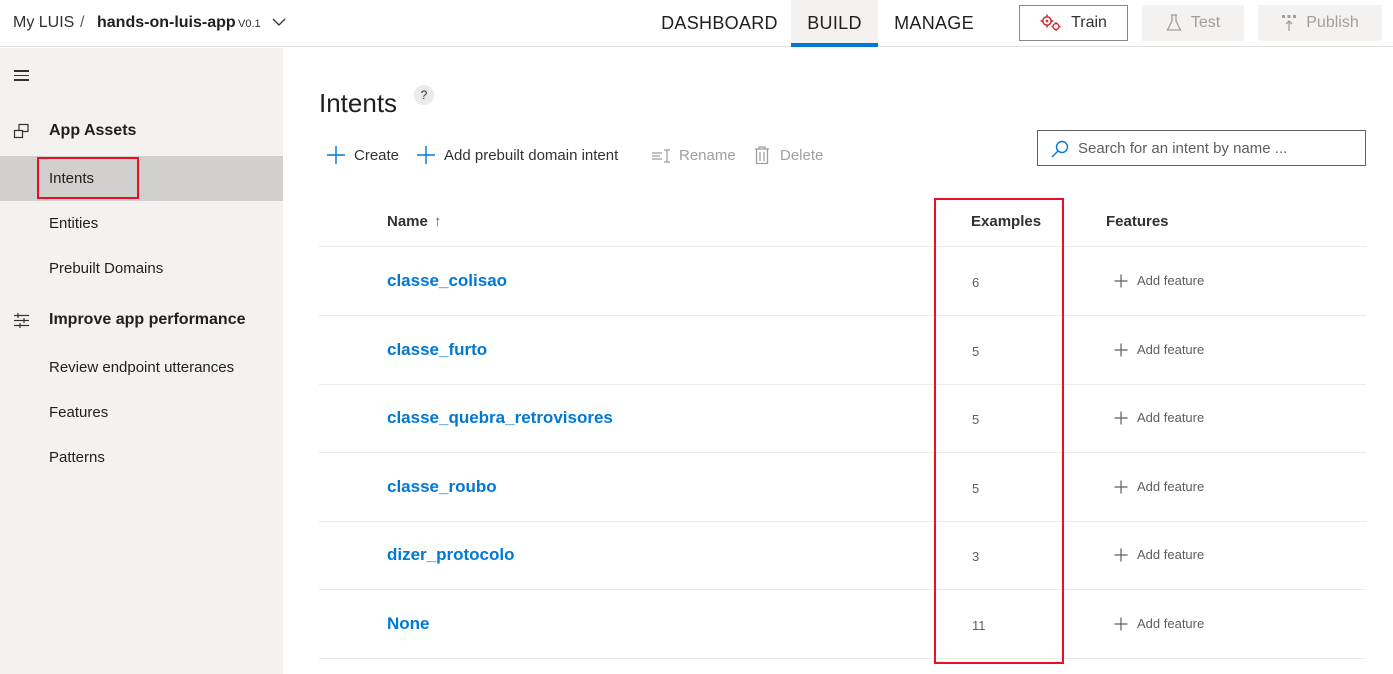 This screenshot has width=1393, height=674. I want to click on sliders-icon, so click(21, 320).